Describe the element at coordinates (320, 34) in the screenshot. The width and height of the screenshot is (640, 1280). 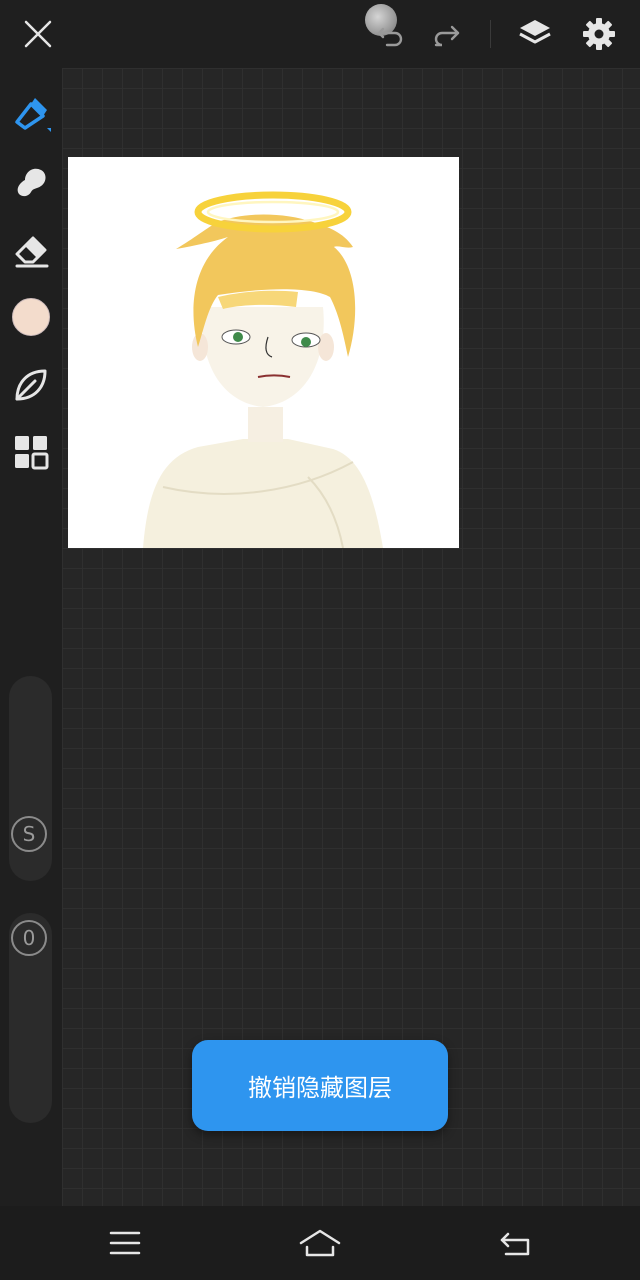
I see `top-toolbar` at that location.